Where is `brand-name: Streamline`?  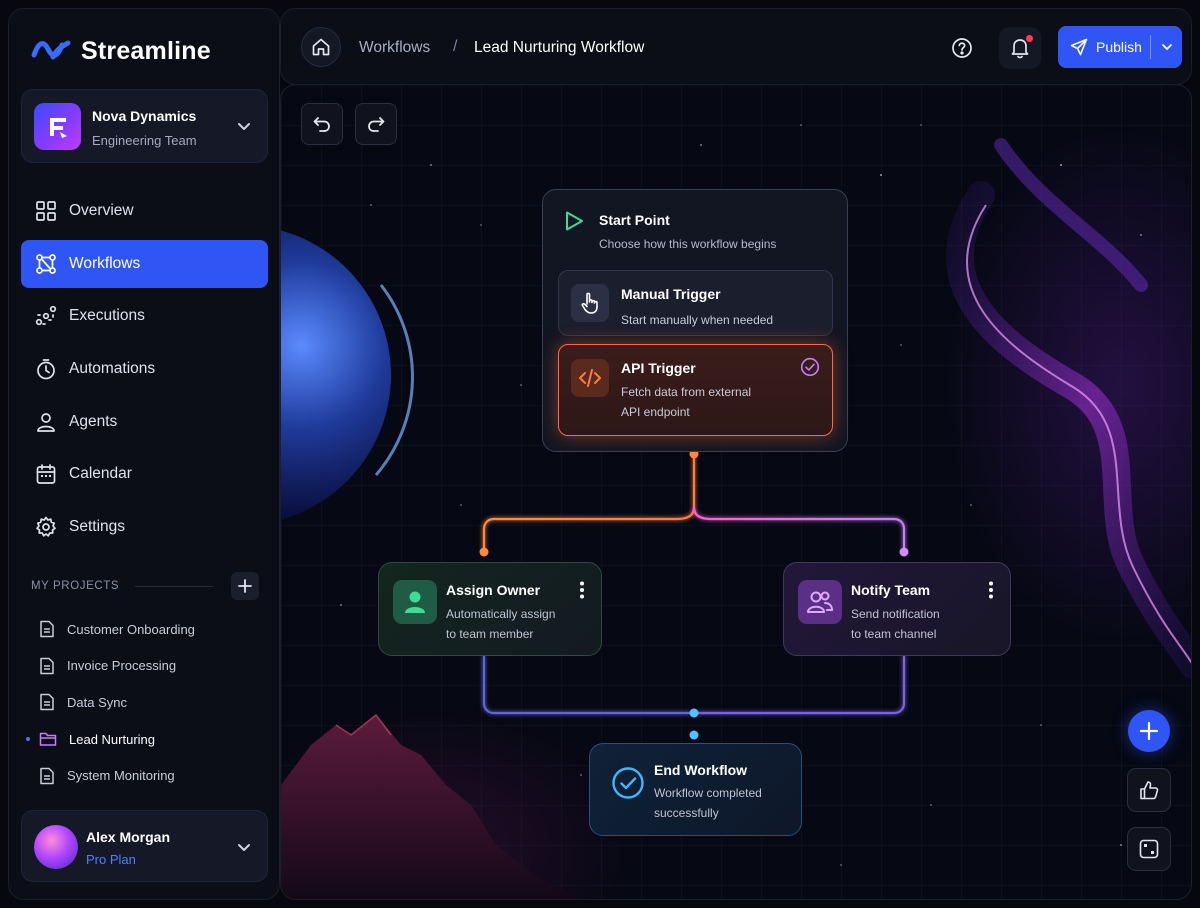 brand-name: Streamline is located at coordinates (146, 51).